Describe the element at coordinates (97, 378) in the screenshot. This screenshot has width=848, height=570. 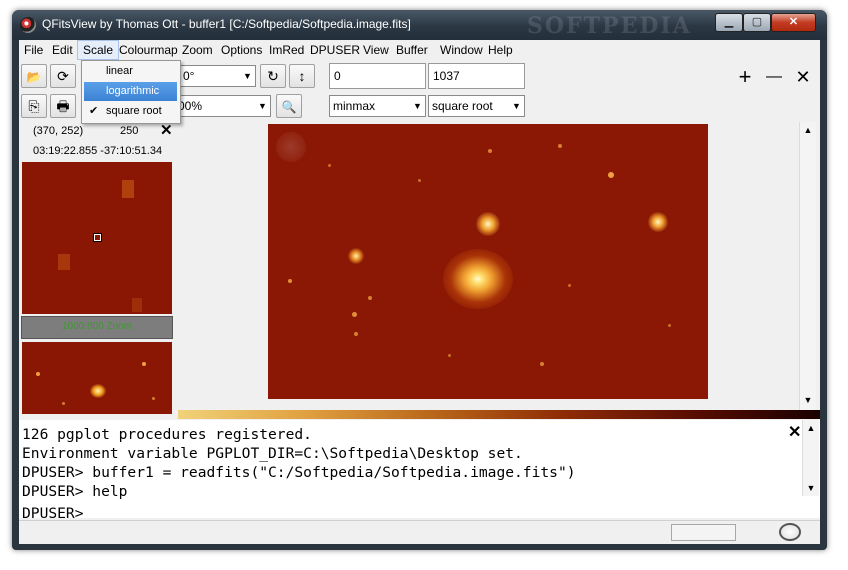
I see `overview-image` at that location.